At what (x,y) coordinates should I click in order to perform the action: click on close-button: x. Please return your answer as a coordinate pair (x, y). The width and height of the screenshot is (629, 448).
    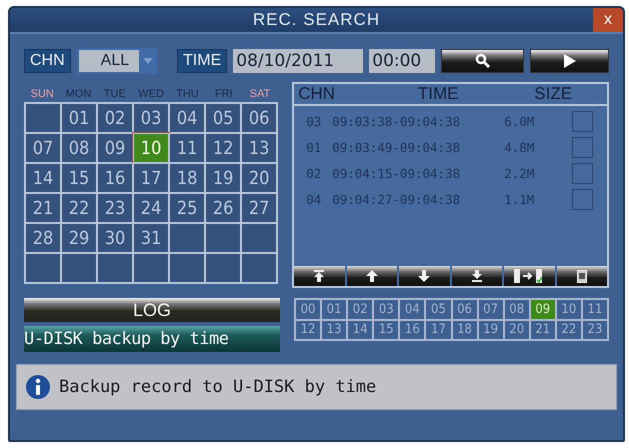
    Looking at the image, I should click on (608, 20).